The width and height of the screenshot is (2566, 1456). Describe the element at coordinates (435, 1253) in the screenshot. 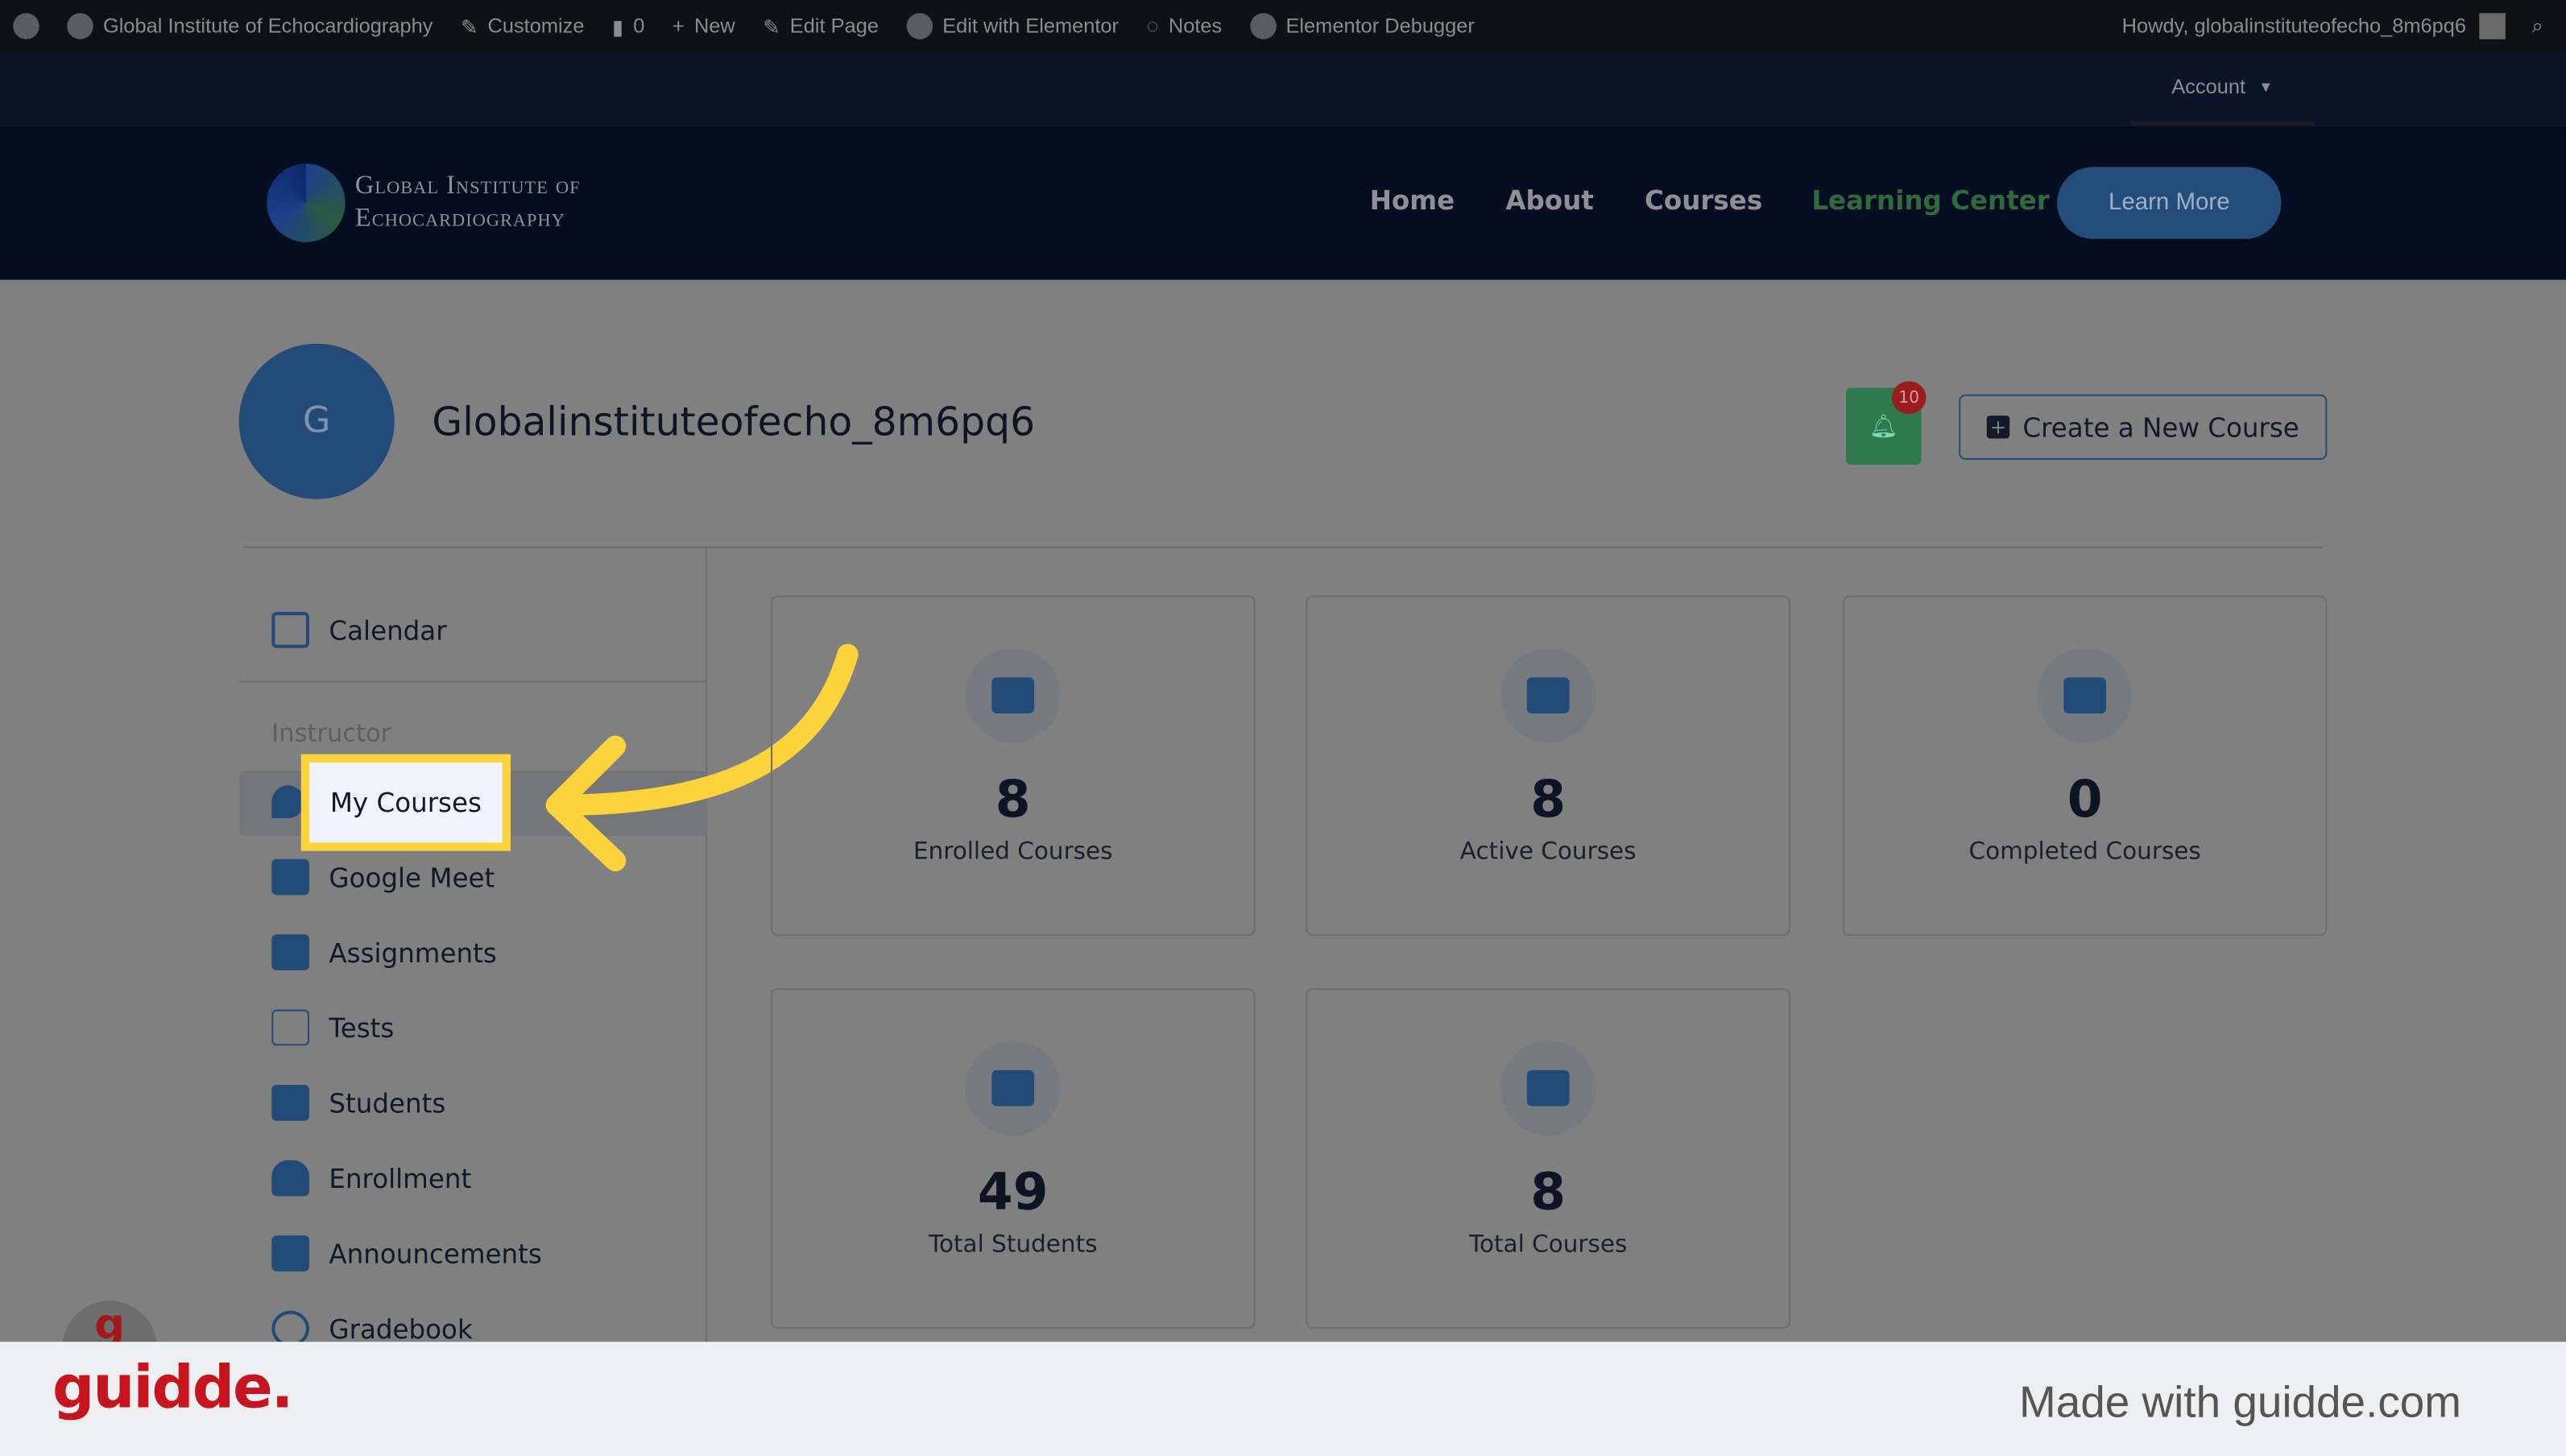

I see `sidebar-label: Announcements` at that location.